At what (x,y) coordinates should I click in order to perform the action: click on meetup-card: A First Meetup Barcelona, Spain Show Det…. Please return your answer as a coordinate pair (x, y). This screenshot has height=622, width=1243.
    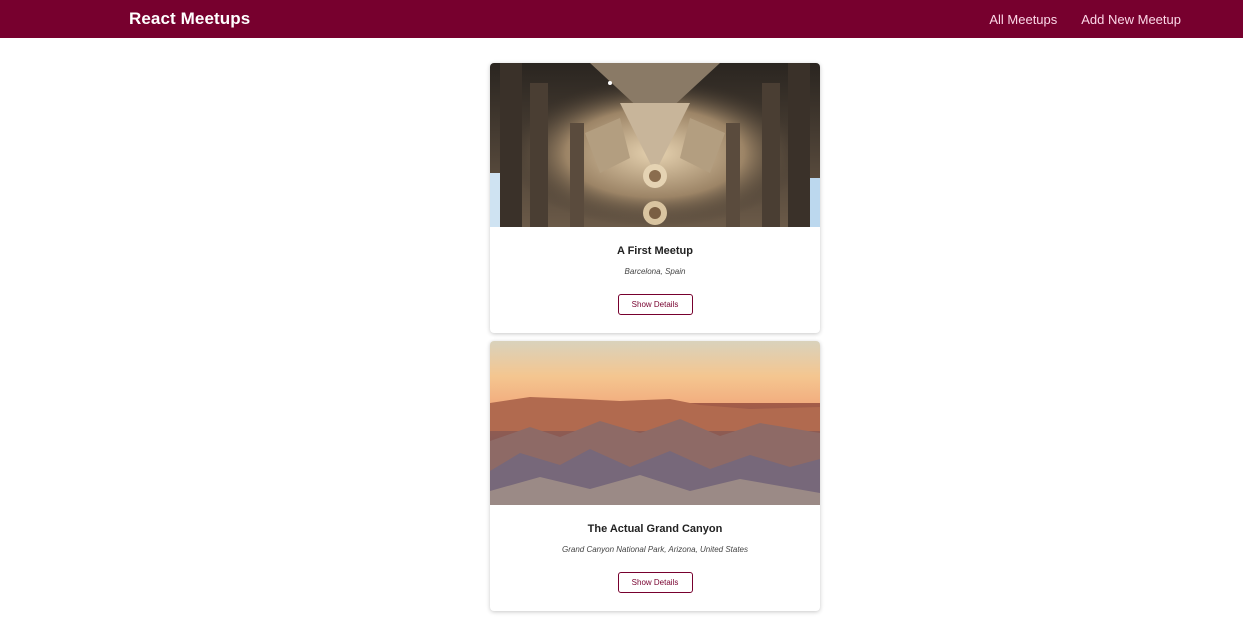
    Looking at the image, I should click on (655, 198).